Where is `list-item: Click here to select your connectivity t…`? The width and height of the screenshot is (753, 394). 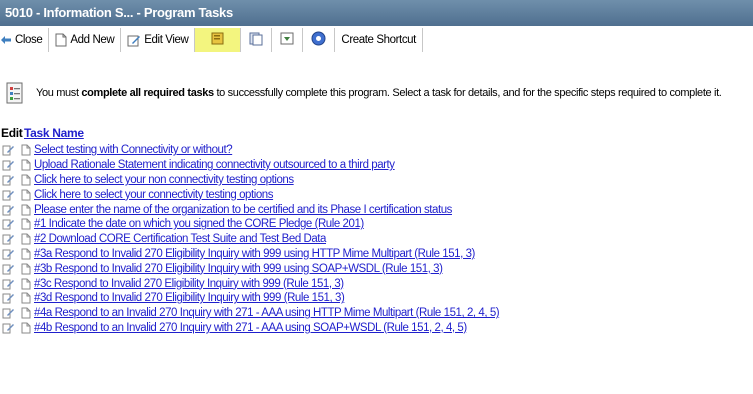
list-item: Click here to select your connectivity t… is located at coordinates (376, 194).